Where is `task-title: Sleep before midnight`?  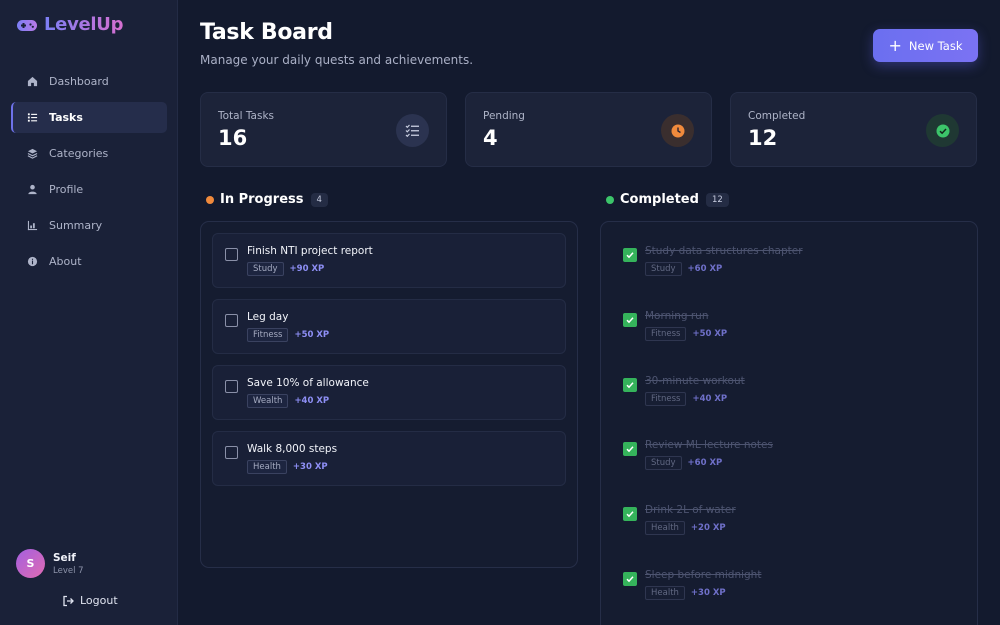 task-title: Sleep before midnight is located at coordinates (703, 575).